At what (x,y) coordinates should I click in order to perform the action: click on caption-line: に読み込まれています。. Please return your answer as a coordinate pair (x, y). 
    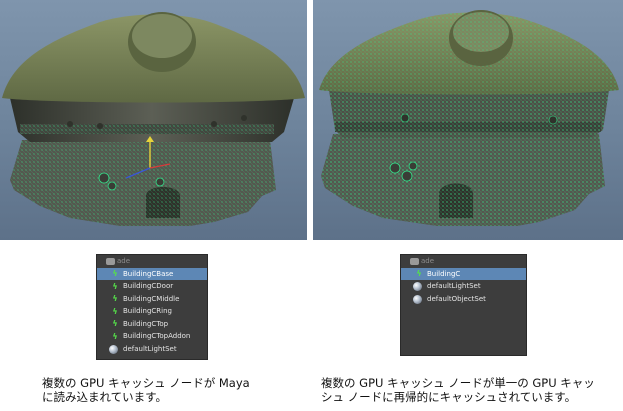
    Looking at the image, I should click on (105, 397).